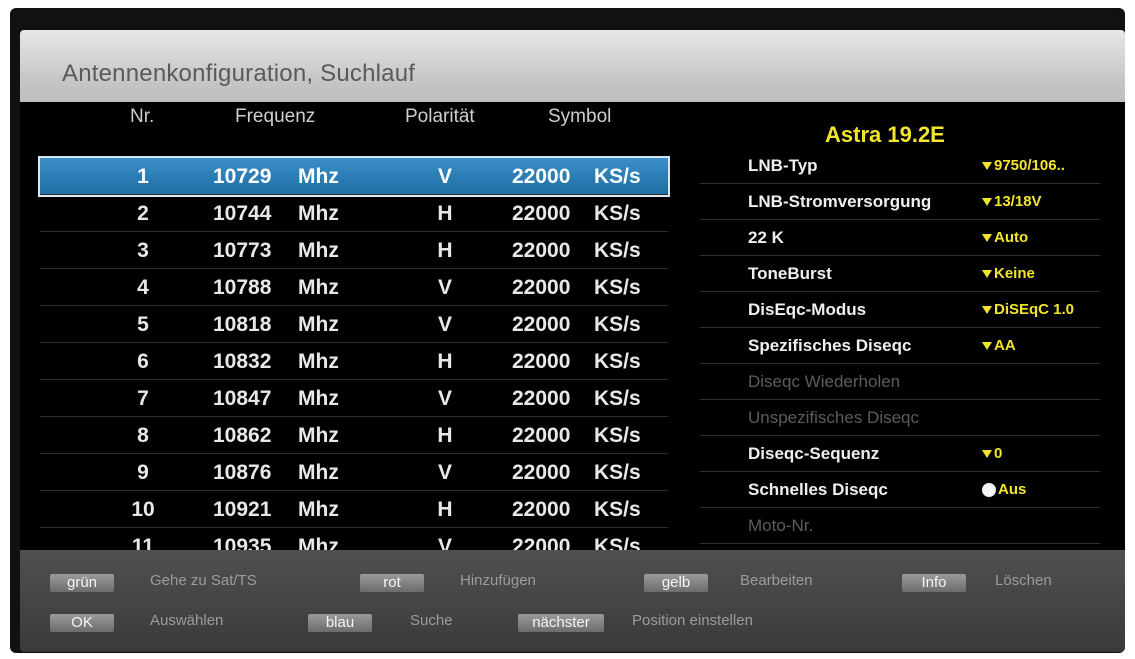 The width and height of the screenshot is (1135, 659). I want to click on transponder-row: 10 10921 Mhz H 22000 KS/s, so click(354, 509).